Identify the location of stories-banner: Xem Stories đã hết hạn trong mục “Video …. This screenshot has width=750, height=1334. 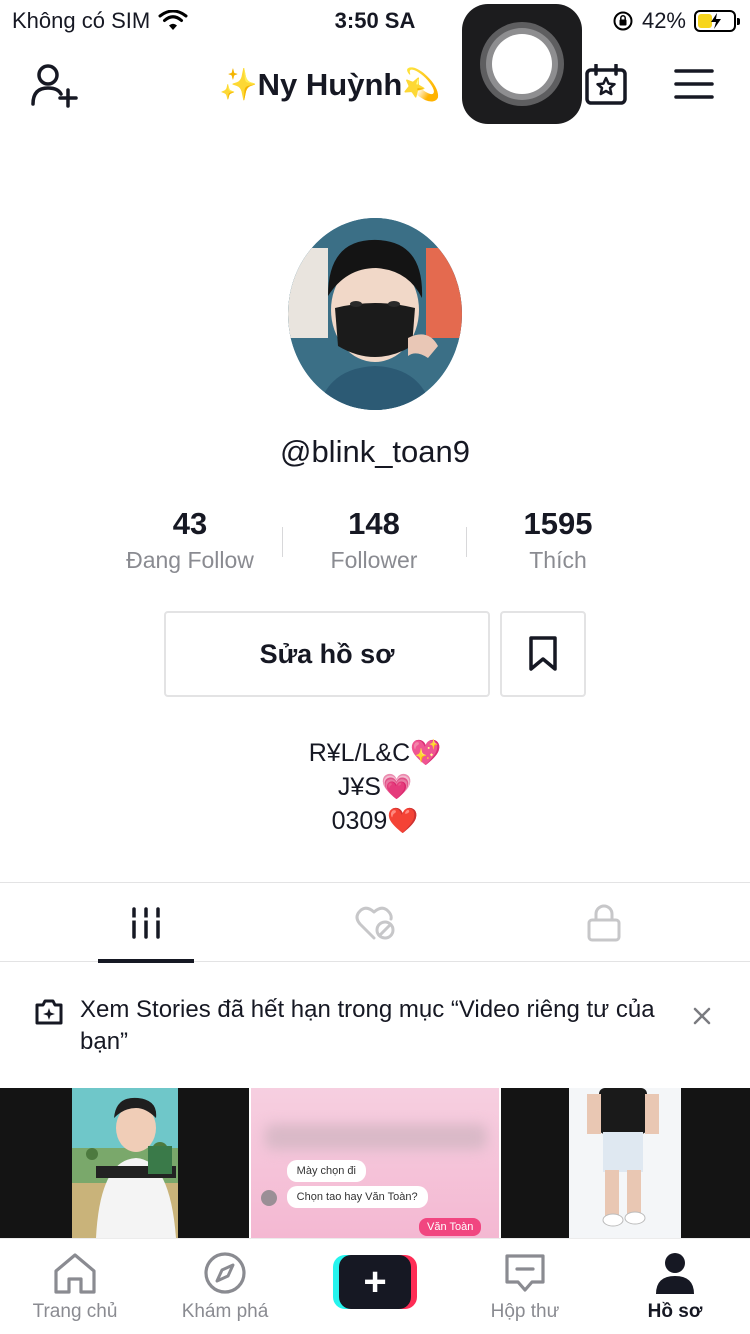
(375, 1028).